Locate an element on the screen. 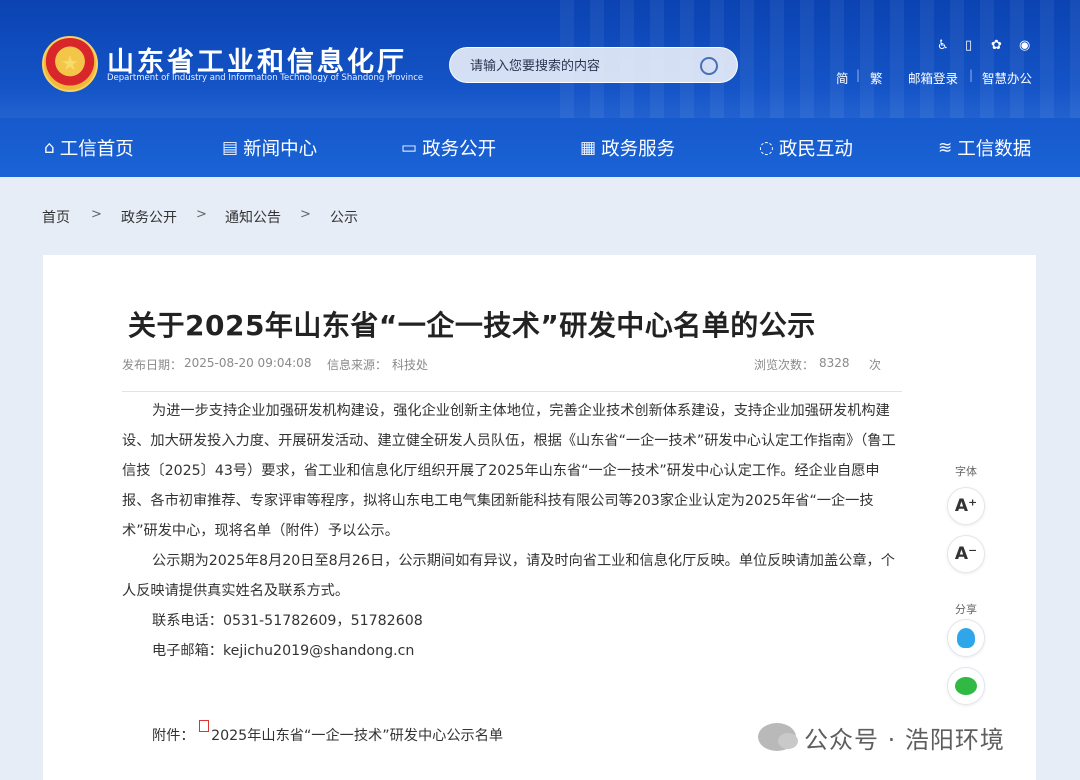 This screenshot has width=1080, height=780. attachment-label: 附件： is located at coordinates (173, 736).